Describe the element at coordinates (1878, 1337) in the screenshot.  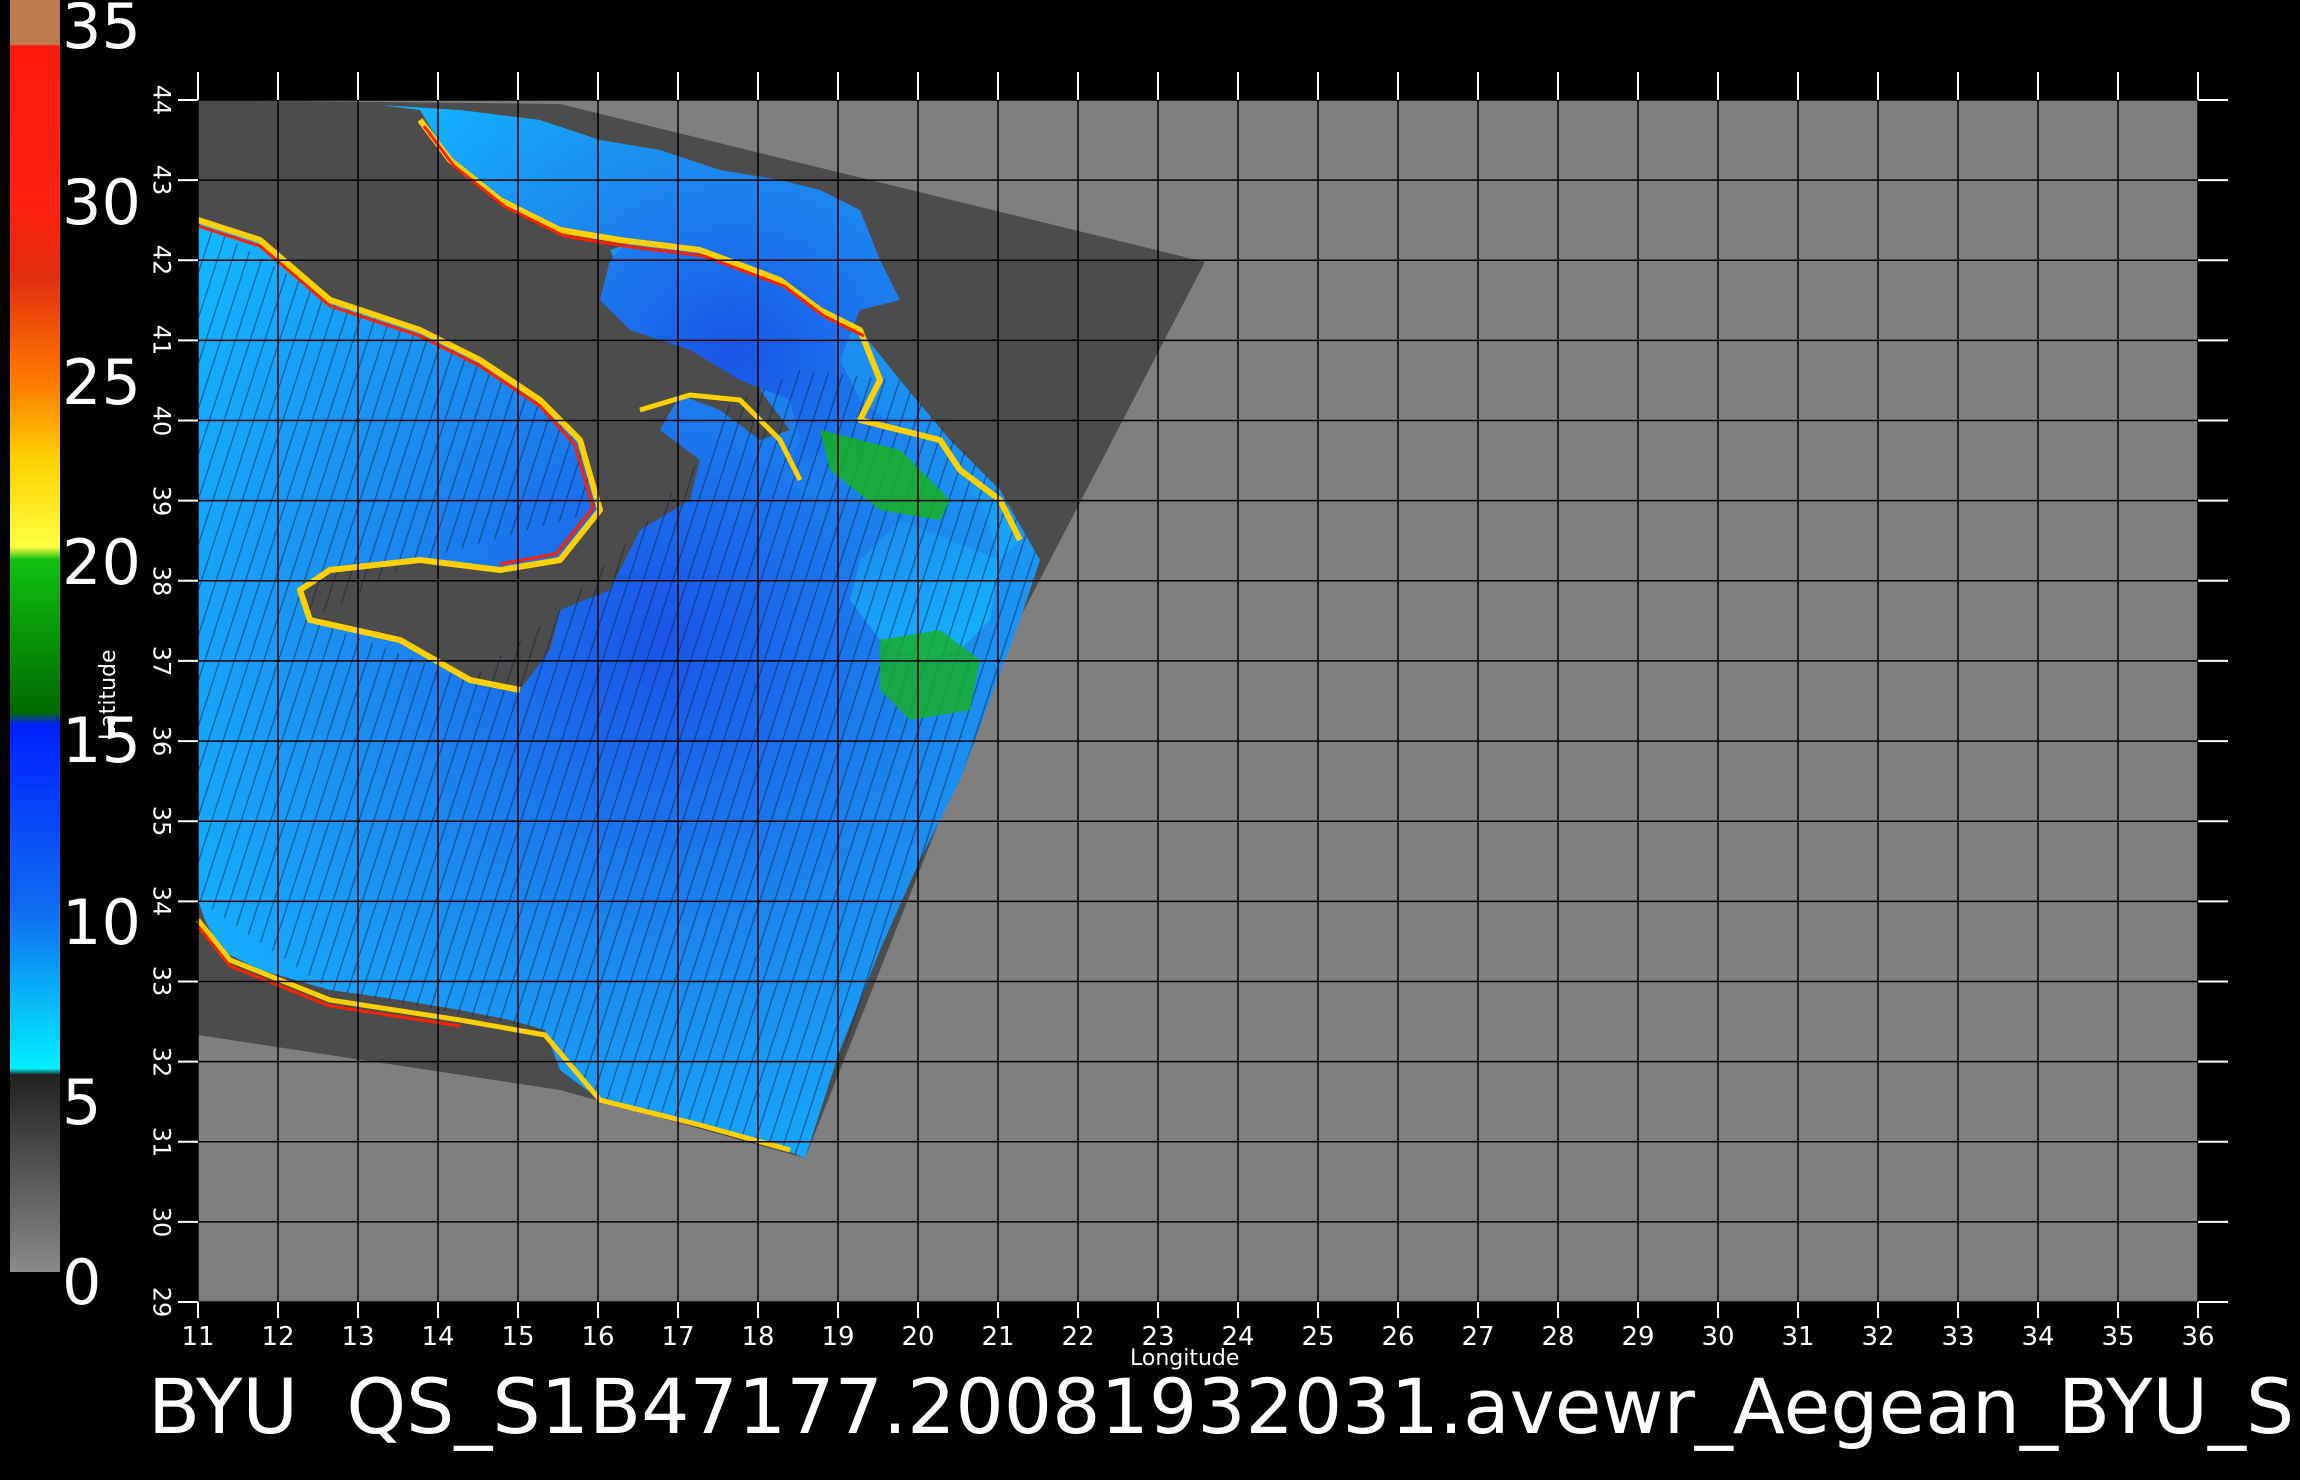
I see `longitude-tick-label: 32` at that location.